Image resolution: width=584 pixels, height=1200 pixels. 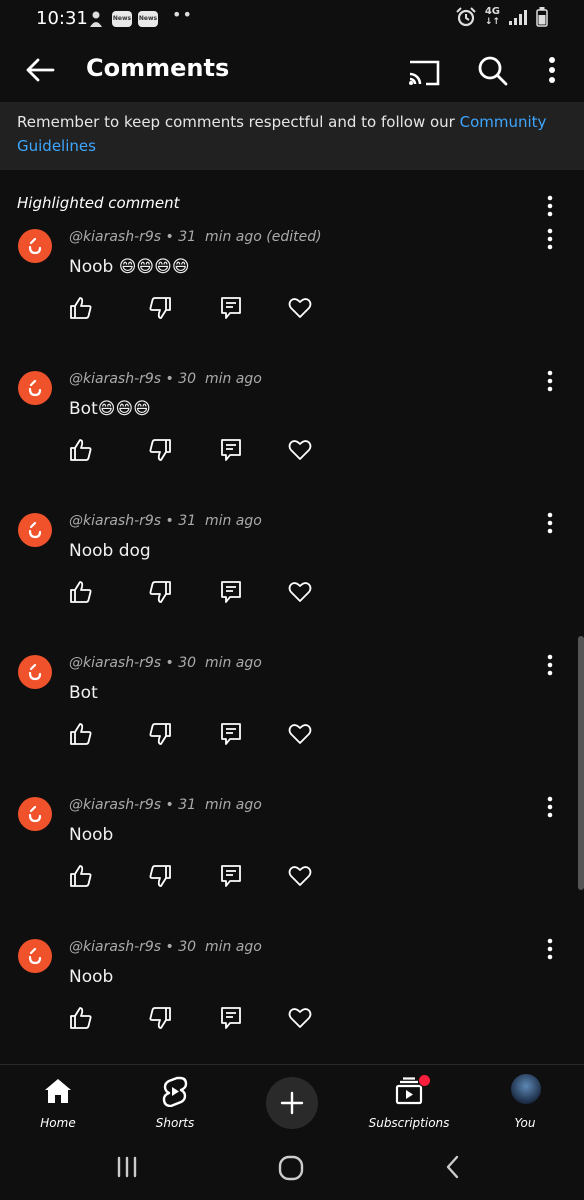 I want to click on network-indicator: 4G ↓↑, so click(x=492, y=17).